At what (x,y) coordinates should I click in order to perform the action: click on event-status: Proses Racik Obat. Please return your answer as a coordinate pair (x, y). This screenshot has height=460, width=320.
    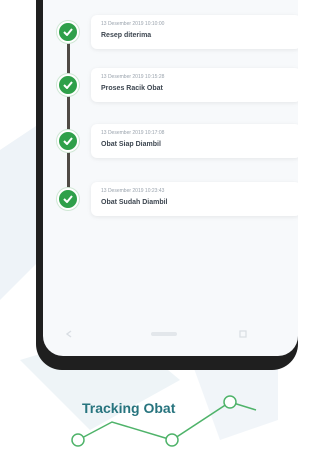
    Looking at the image, I should click on (132, 88).